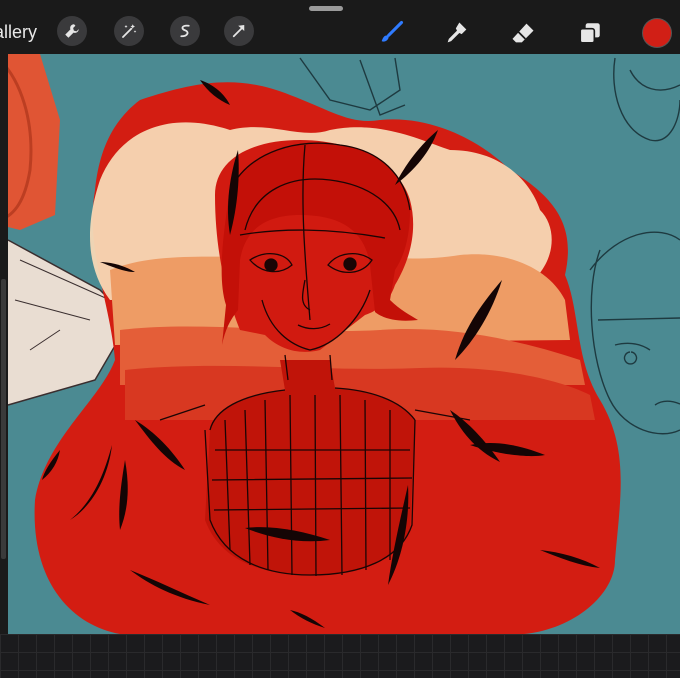  I want to click on gallery-button: allery, so click(18, 32).